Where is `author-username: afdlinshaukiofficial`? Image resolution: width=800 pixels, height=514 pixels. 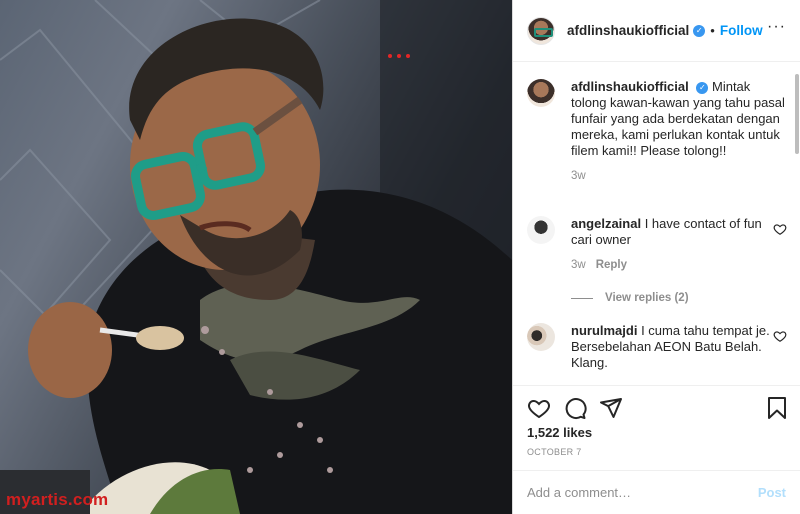
author-username: afdlinshaukiofficial is located at coordinates (628, 30).